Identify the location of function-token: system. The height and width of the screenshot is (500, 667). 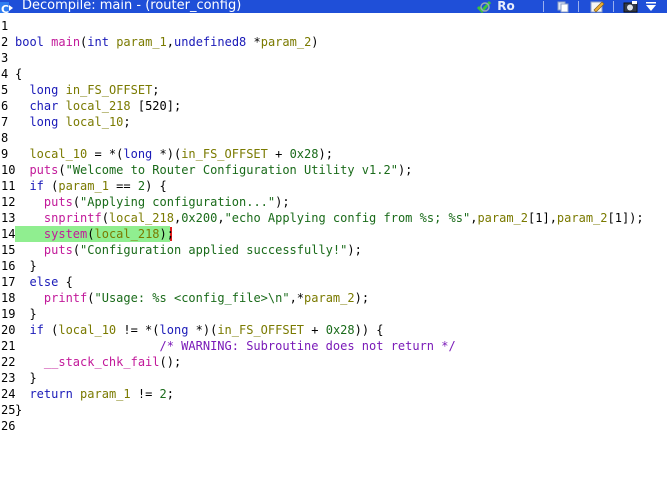
(65, 234).